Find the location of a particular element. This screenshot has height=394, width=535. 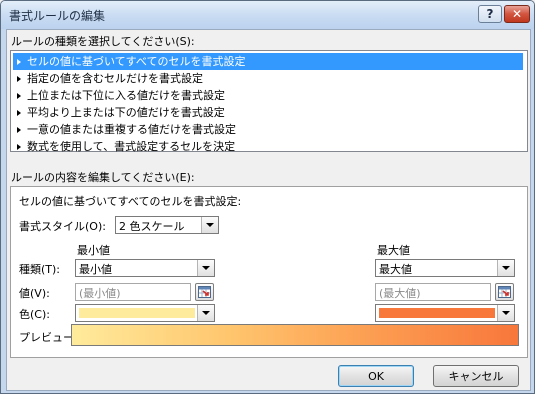

preview-label: プレビュー: is located at coordinates (48, 337).